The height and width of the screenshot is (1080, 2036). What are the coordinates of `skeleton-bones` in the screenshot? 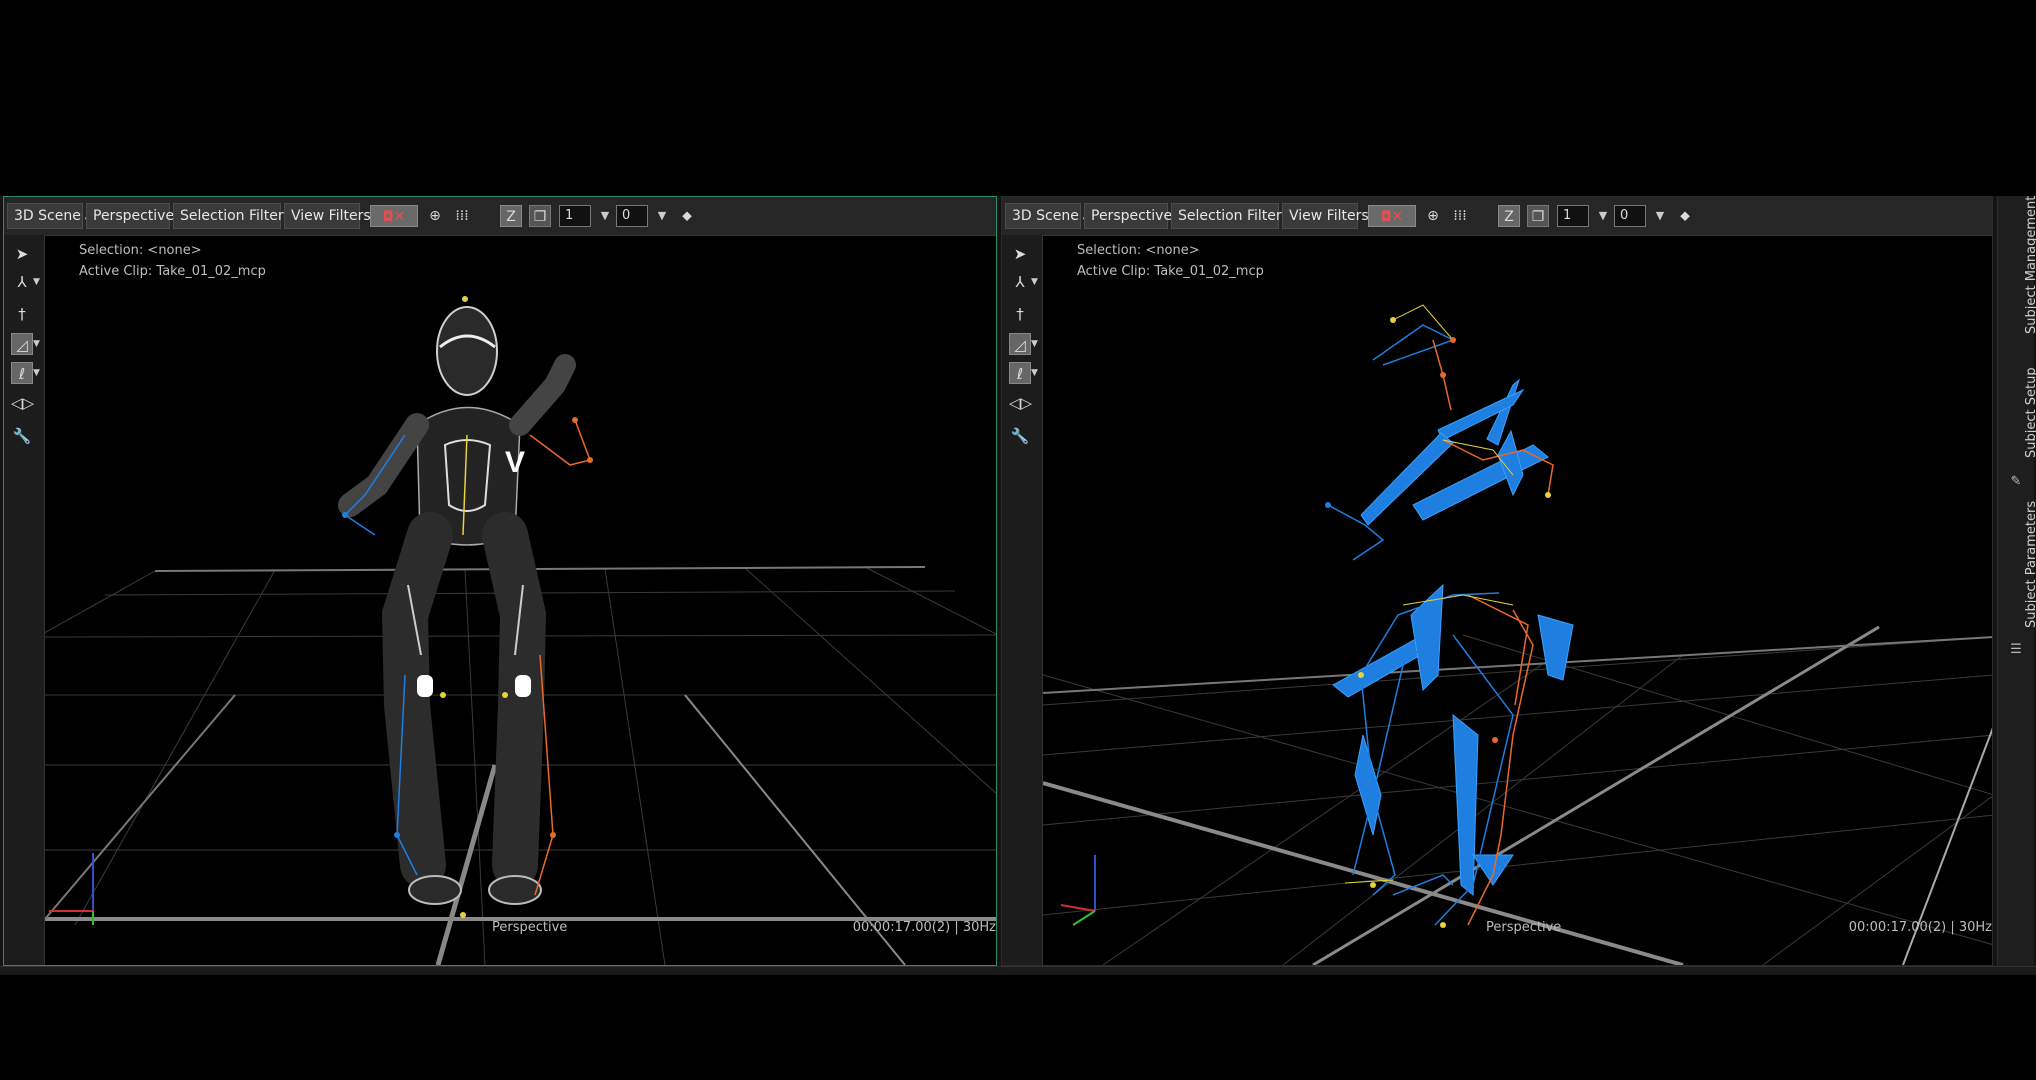 It's located at (1449, 616).